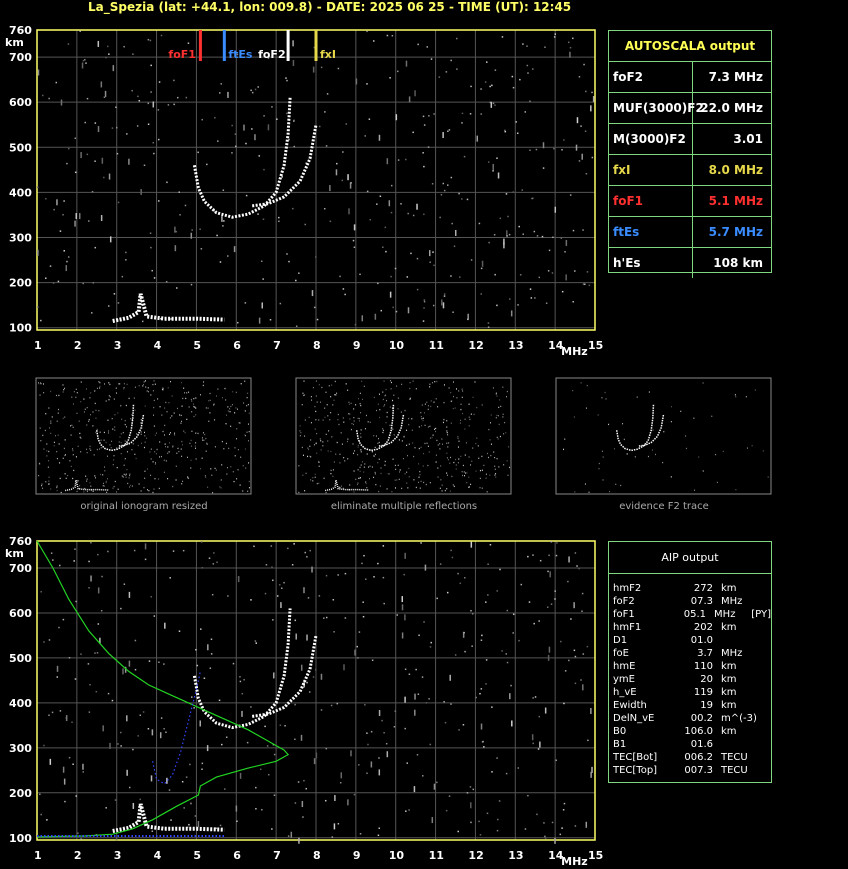 Image resolution: width=848 pixels, height=869 pixels. Describe the element at coordinates (766, 692) in the screenshot. I see `aip-flag` at that location.